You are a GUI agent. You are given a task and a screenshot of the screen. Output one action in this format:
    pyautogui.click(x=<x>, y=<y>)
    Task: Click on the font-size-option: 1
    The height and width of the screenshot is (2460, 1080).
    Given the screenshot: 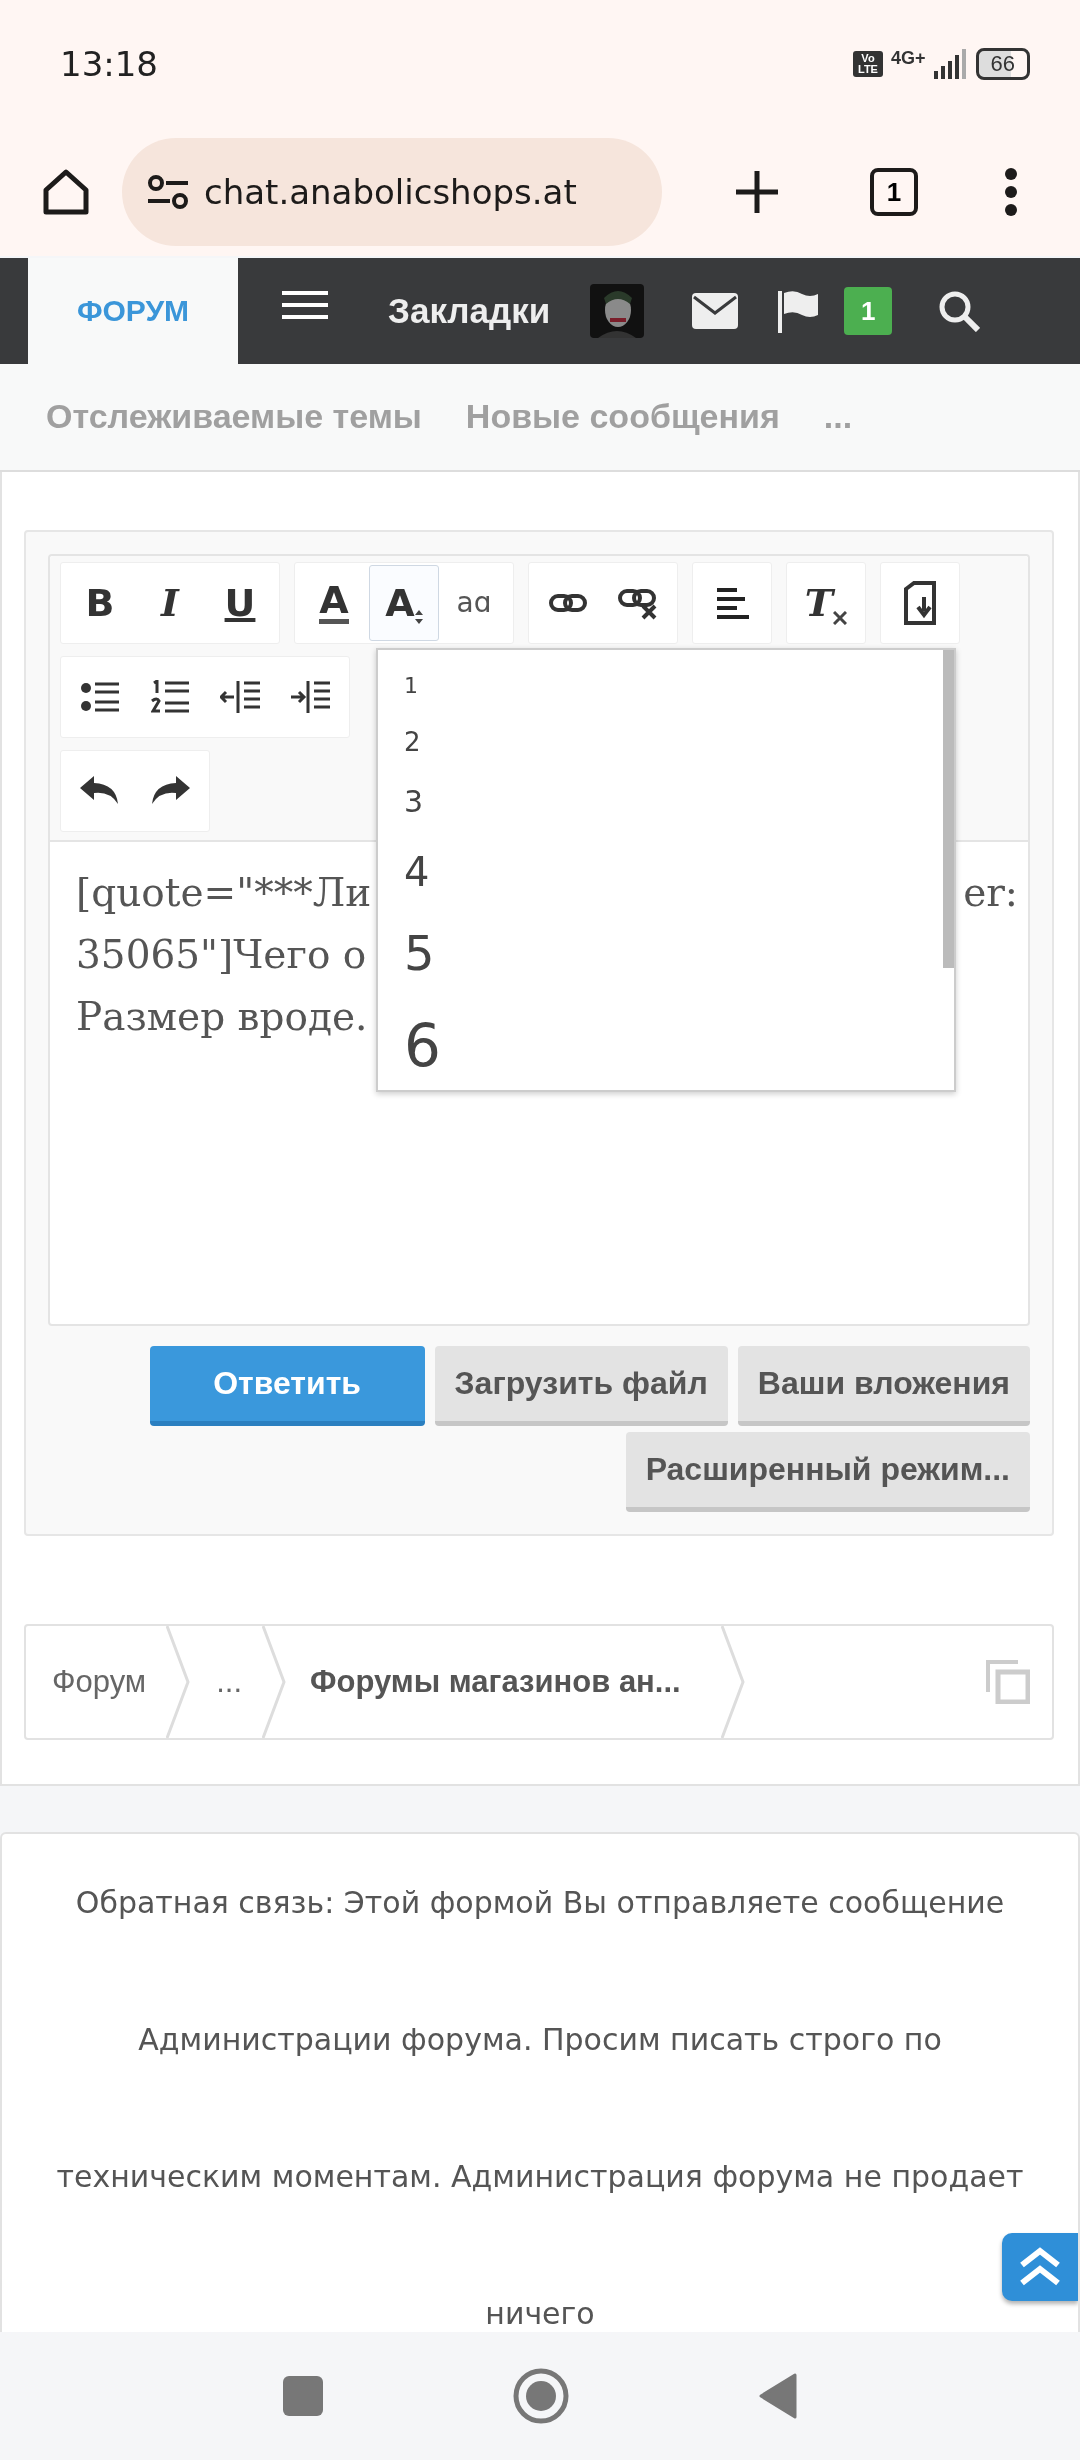 What is the action you would take?
    pyautogui.click(x=411, y=686)
    